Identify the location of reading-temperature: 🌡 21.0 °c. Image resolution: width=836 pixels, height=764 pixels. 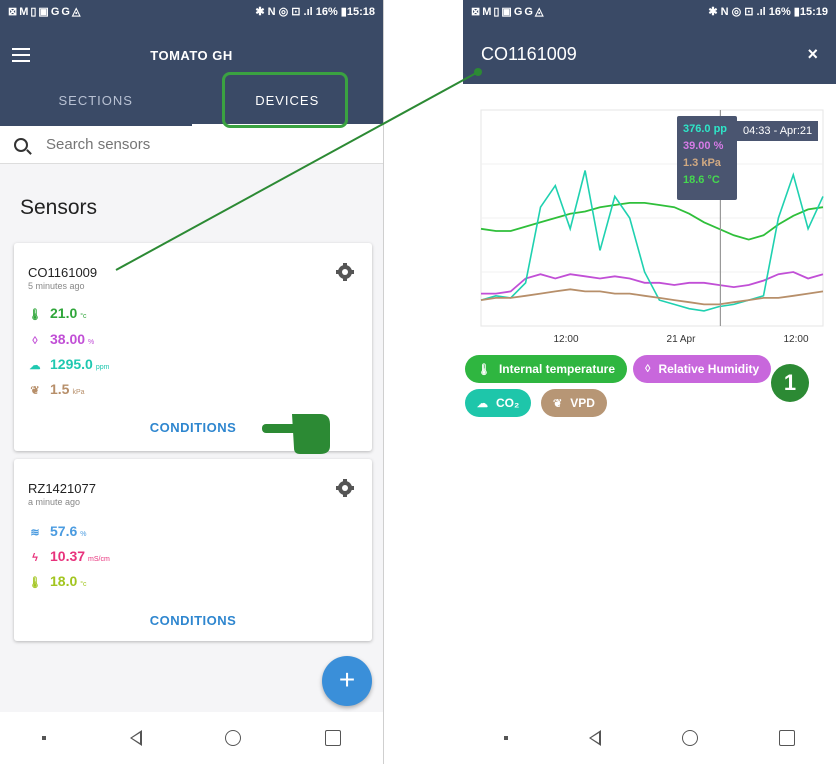
(57, 313).